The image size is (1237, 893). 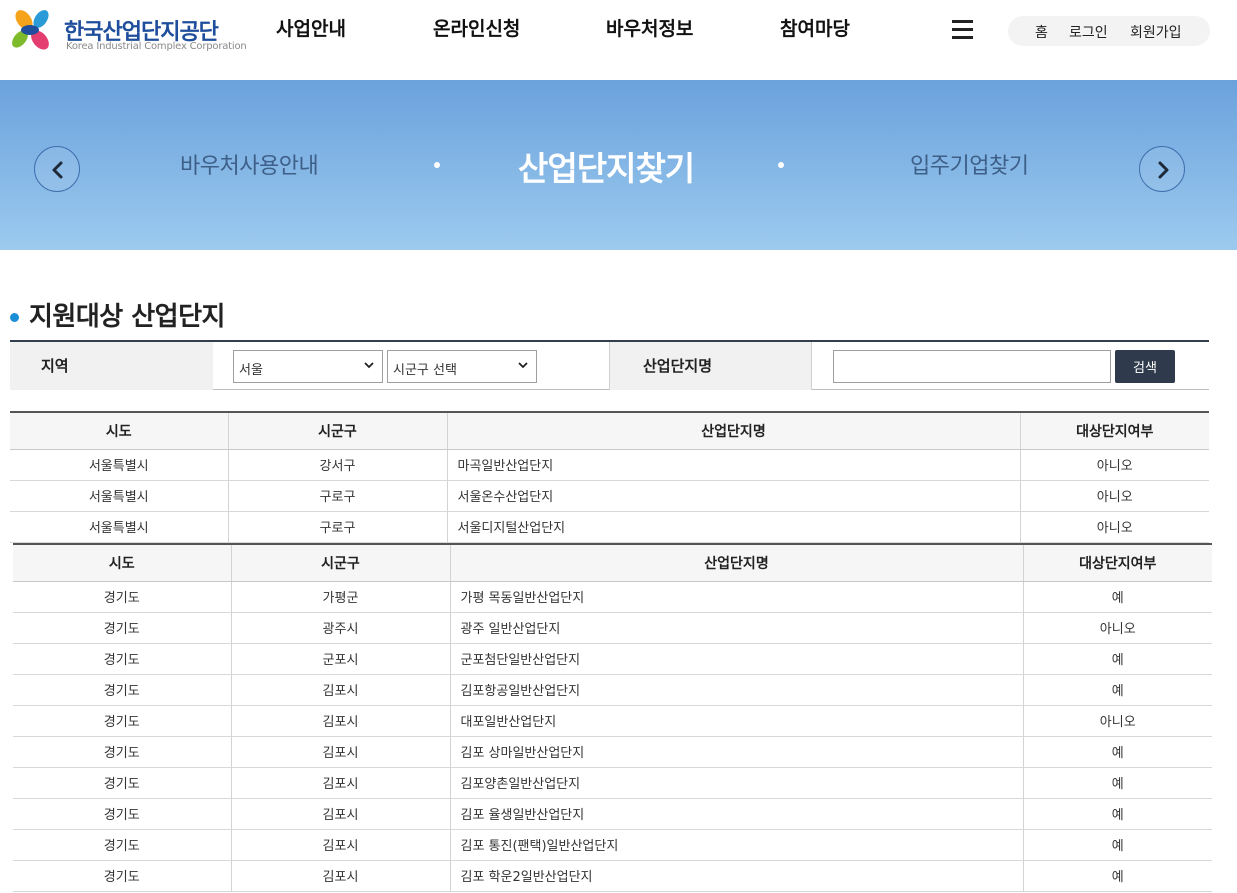 What do you see at coordinates (649, 29) in the screenshot?
I see `nav-voucher-info: 바우처정보` at bounding box center [649, 29].